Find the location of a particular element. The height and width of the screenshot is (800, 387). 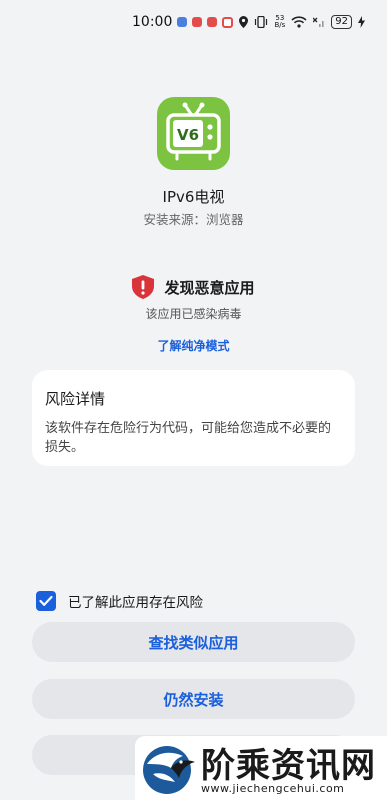

find-similar-button: 查找类似应用 is located at coordinates (193, 642).